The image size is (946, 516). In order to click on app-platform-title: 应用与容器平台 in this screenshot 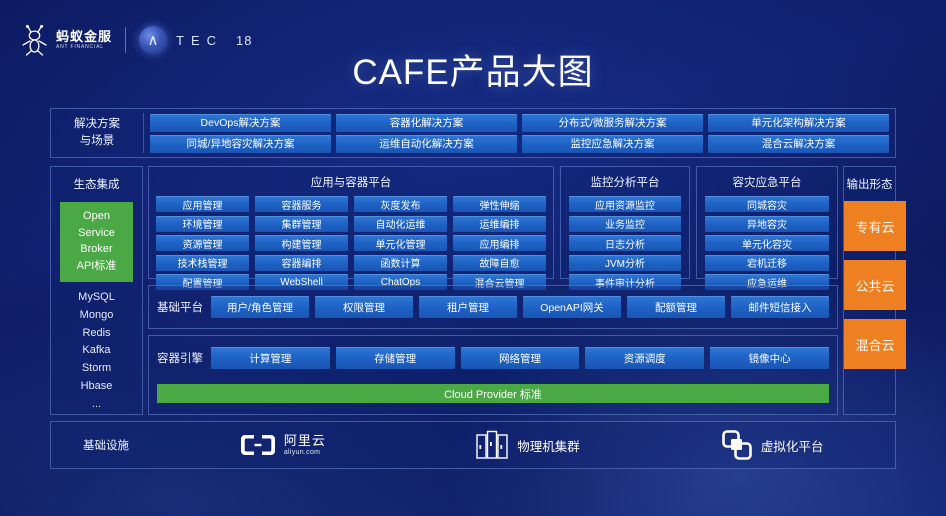, I will do `click(351, 183)`.